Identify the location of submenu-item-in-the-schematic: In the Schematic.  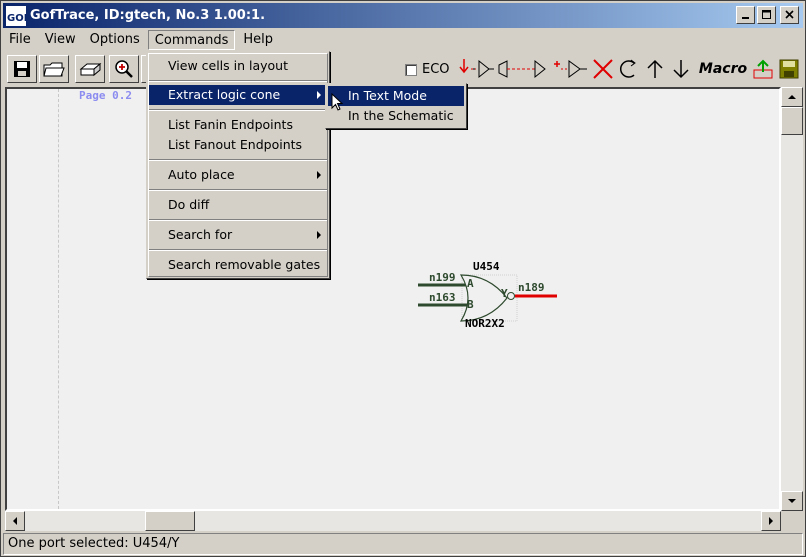
(396, 116).